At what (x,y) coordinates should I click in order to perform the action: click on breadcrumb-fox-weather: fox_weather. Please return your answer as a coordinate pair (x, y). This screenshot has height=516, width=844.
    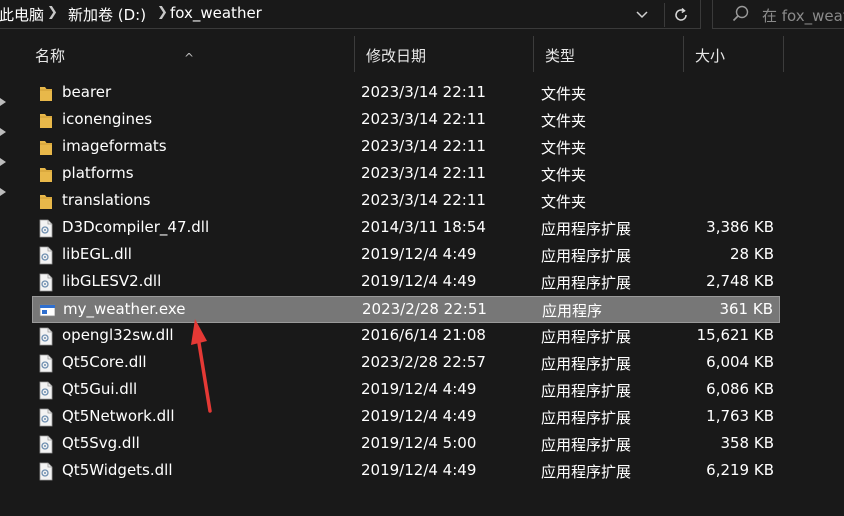
    Looking at the image, I should click on (216, 13).